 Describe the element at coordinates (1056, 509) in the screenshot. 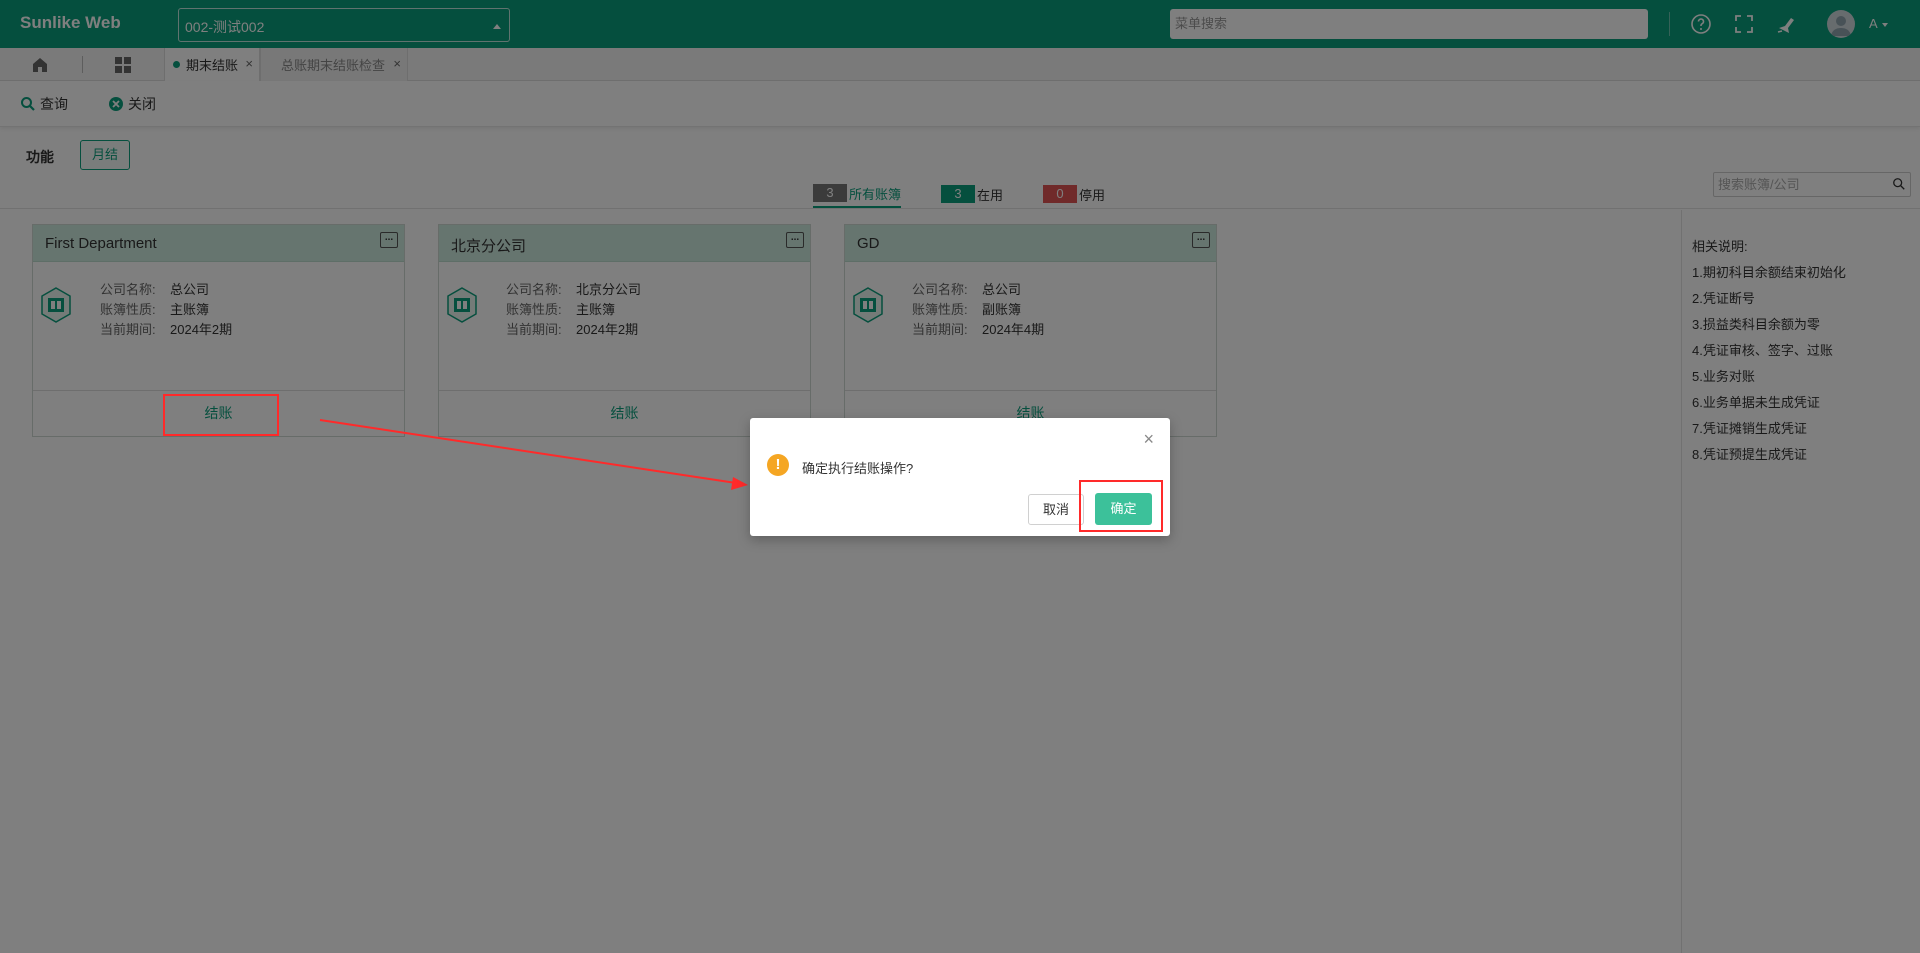

I see `cancel-button: 取消` at that location.